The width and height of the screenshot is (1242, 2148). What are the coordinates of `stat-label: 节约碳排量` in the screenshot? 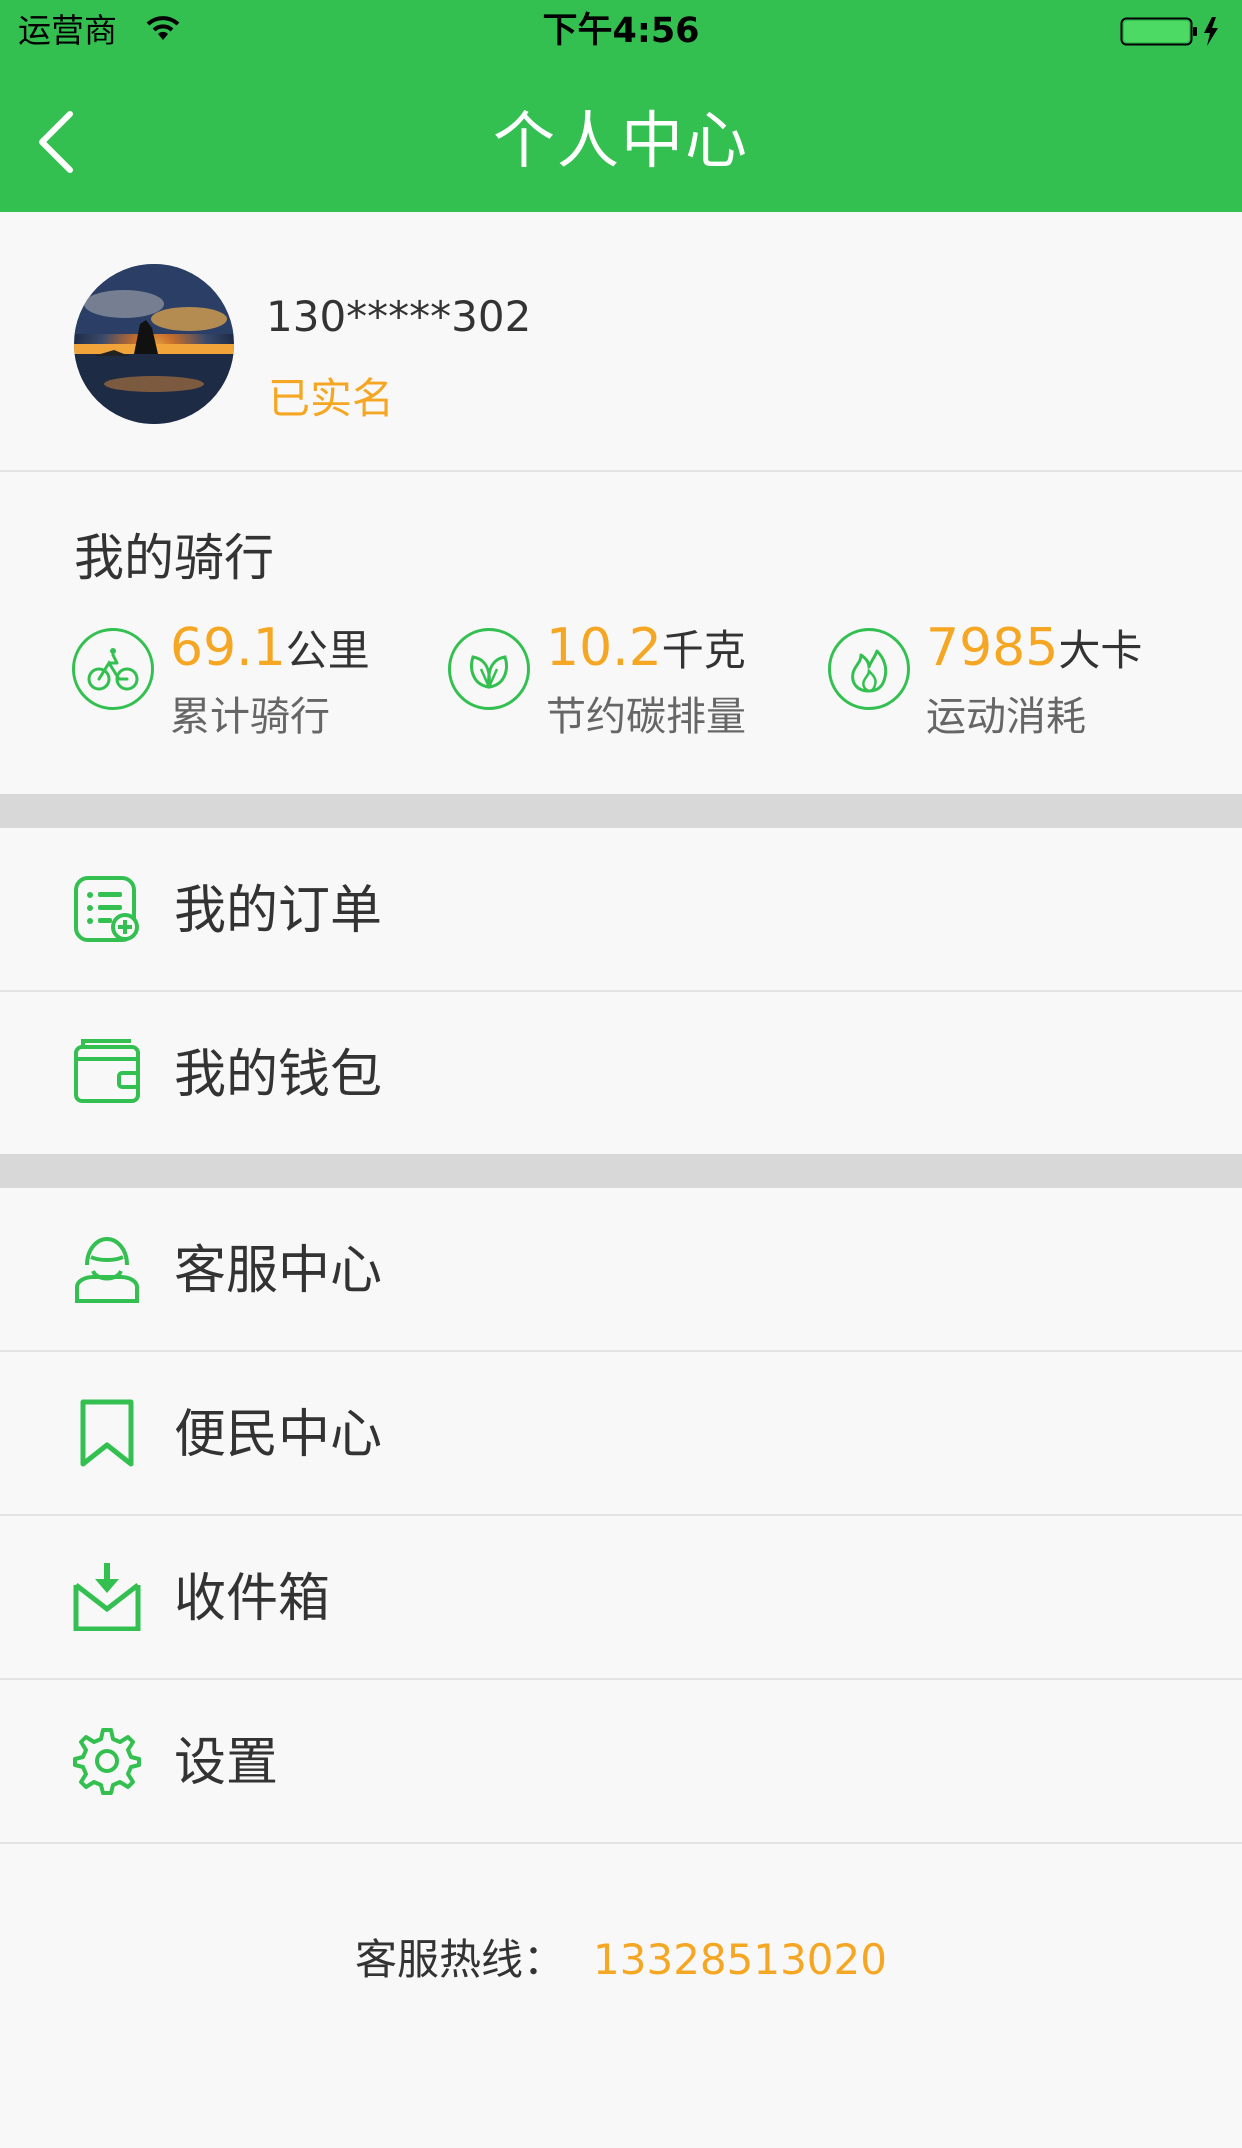 It's located at (646, 717).